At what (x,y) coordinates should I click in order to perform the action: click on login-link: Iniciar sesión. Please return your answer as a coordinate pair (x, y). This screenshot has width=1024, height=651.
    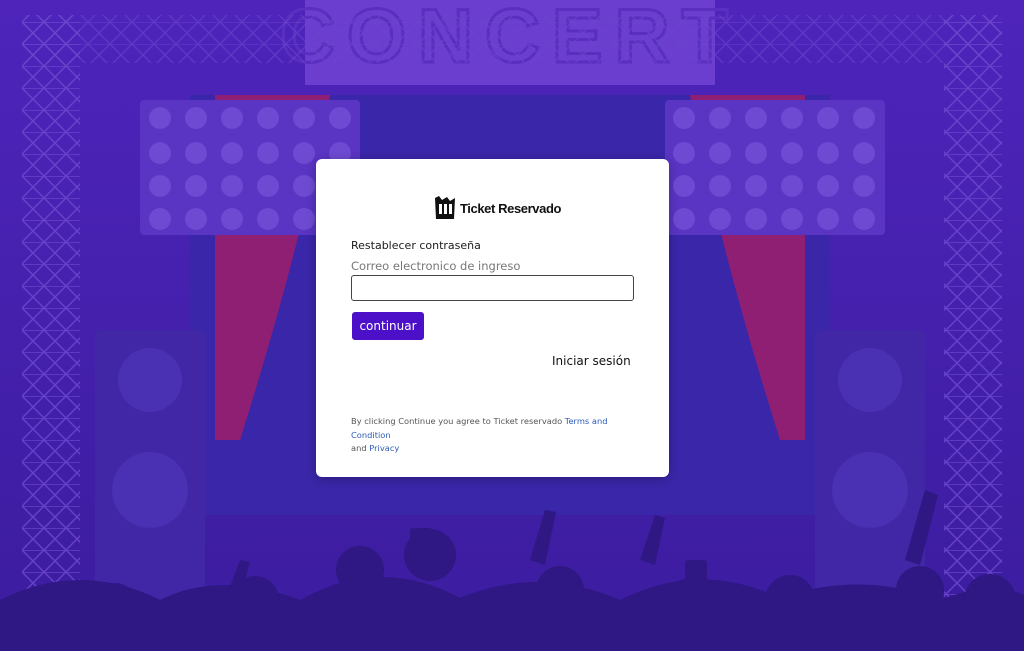
    Looking at the image, I should click on (591, 361).